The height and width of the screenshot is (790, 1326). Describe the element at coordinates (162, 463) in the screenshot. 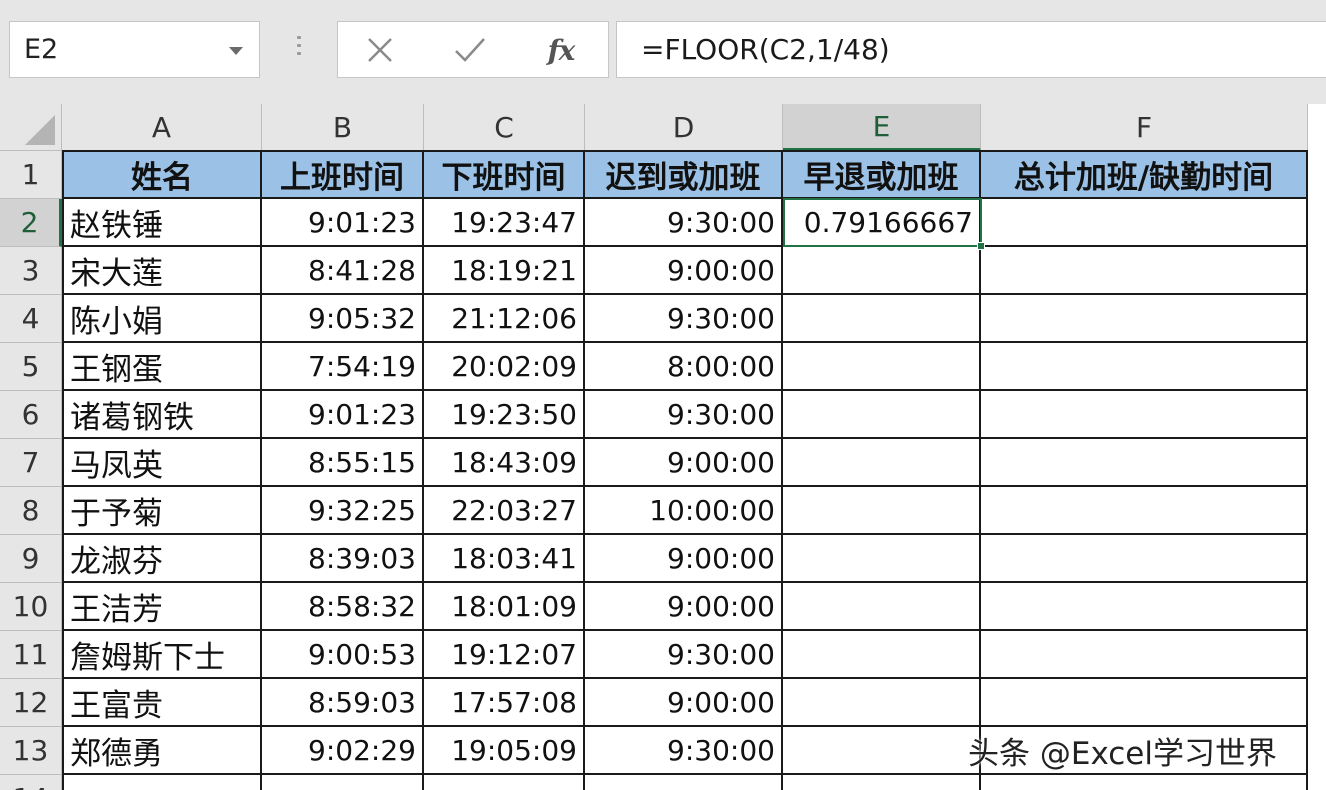

I see `cell-a7: 马凤英` at that location.